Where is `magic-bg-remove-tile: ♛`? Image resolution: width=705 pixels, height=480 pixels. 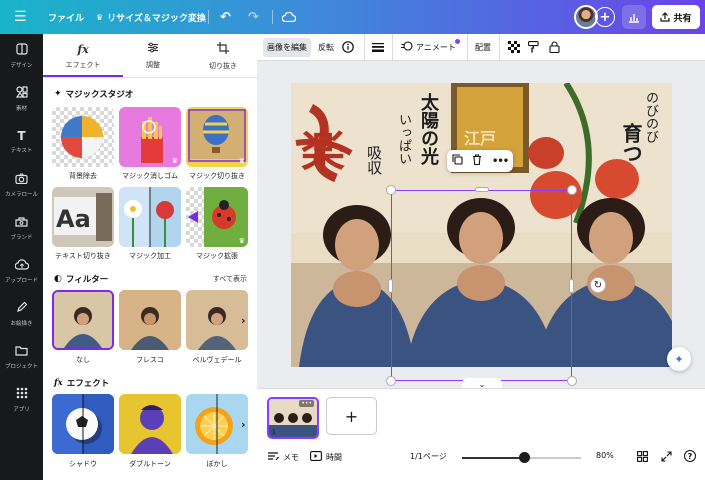 magic-bg-remove-tile: ♛ is located at coordinates (83, 137).